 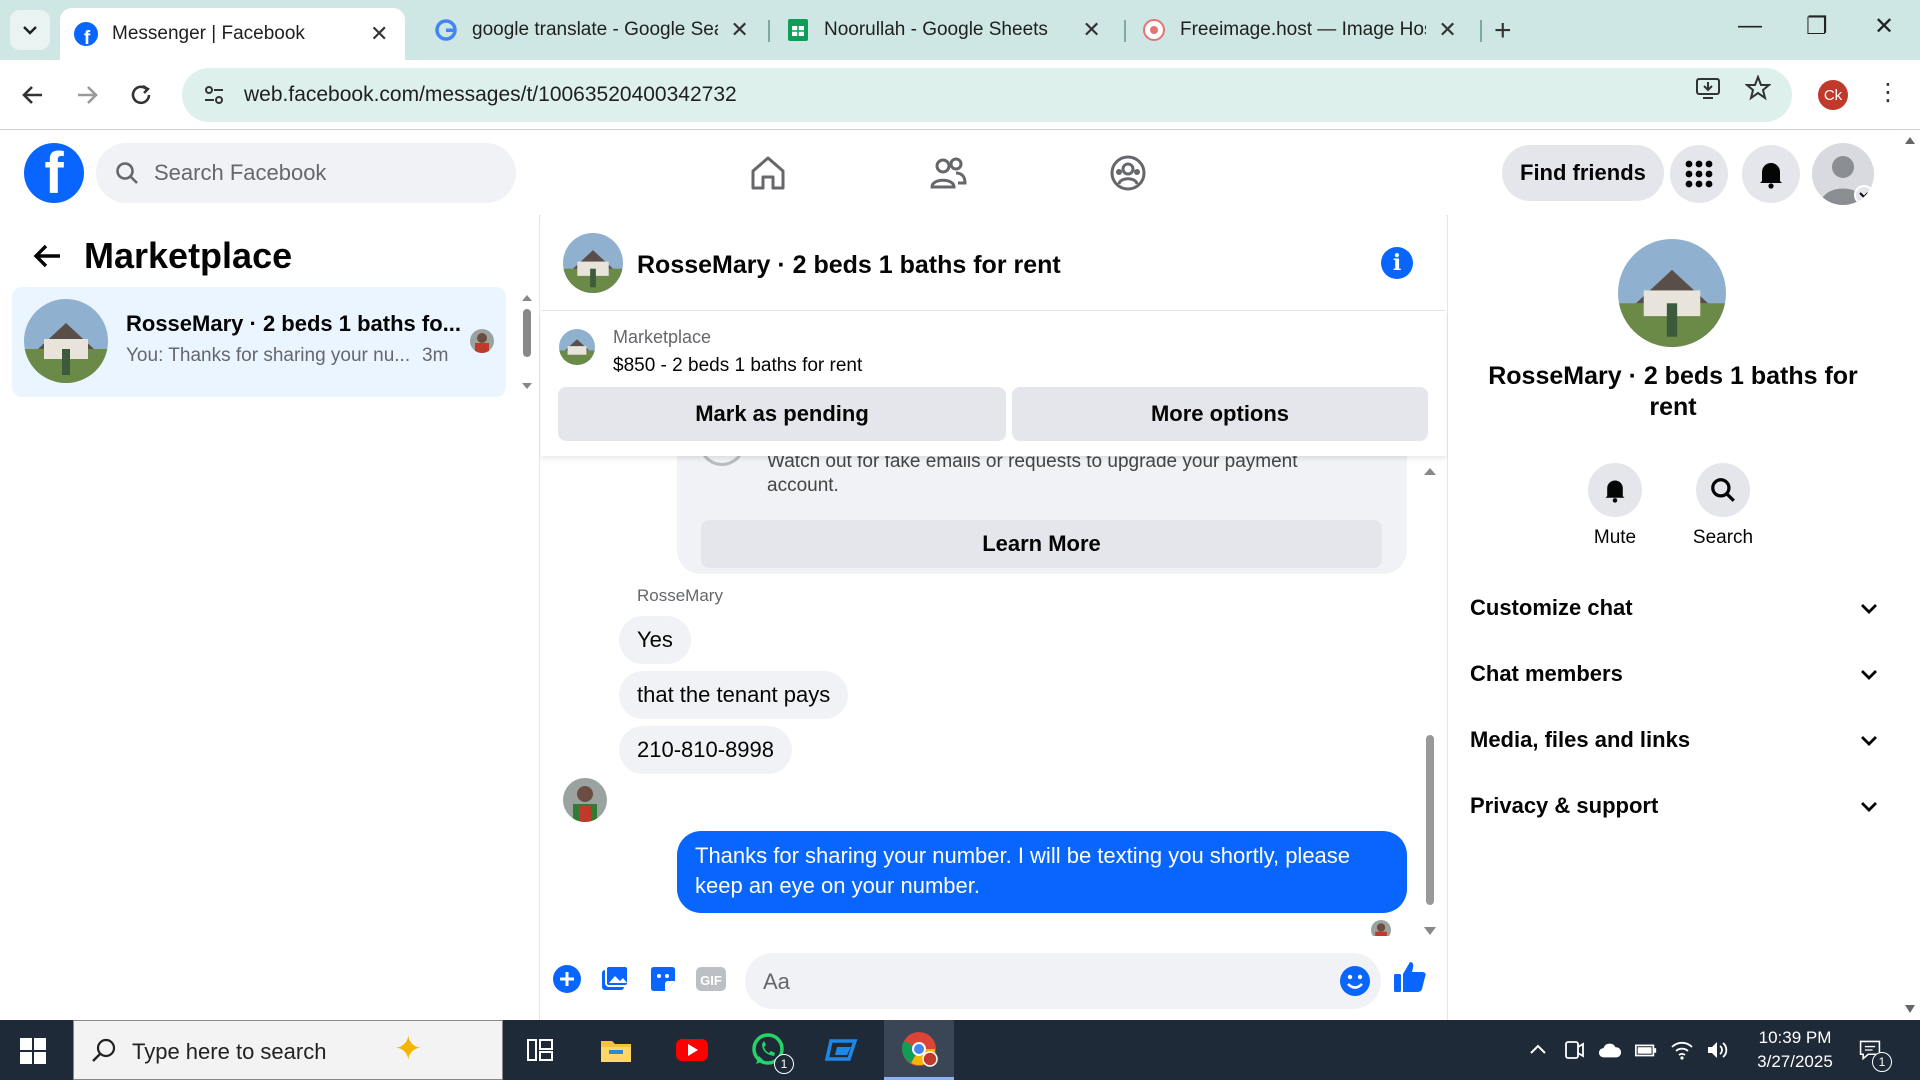 What do you see at coordinates (1355, 981) in the screenshot?
I see `emoji-icon` at bounding box center [1355, 981].